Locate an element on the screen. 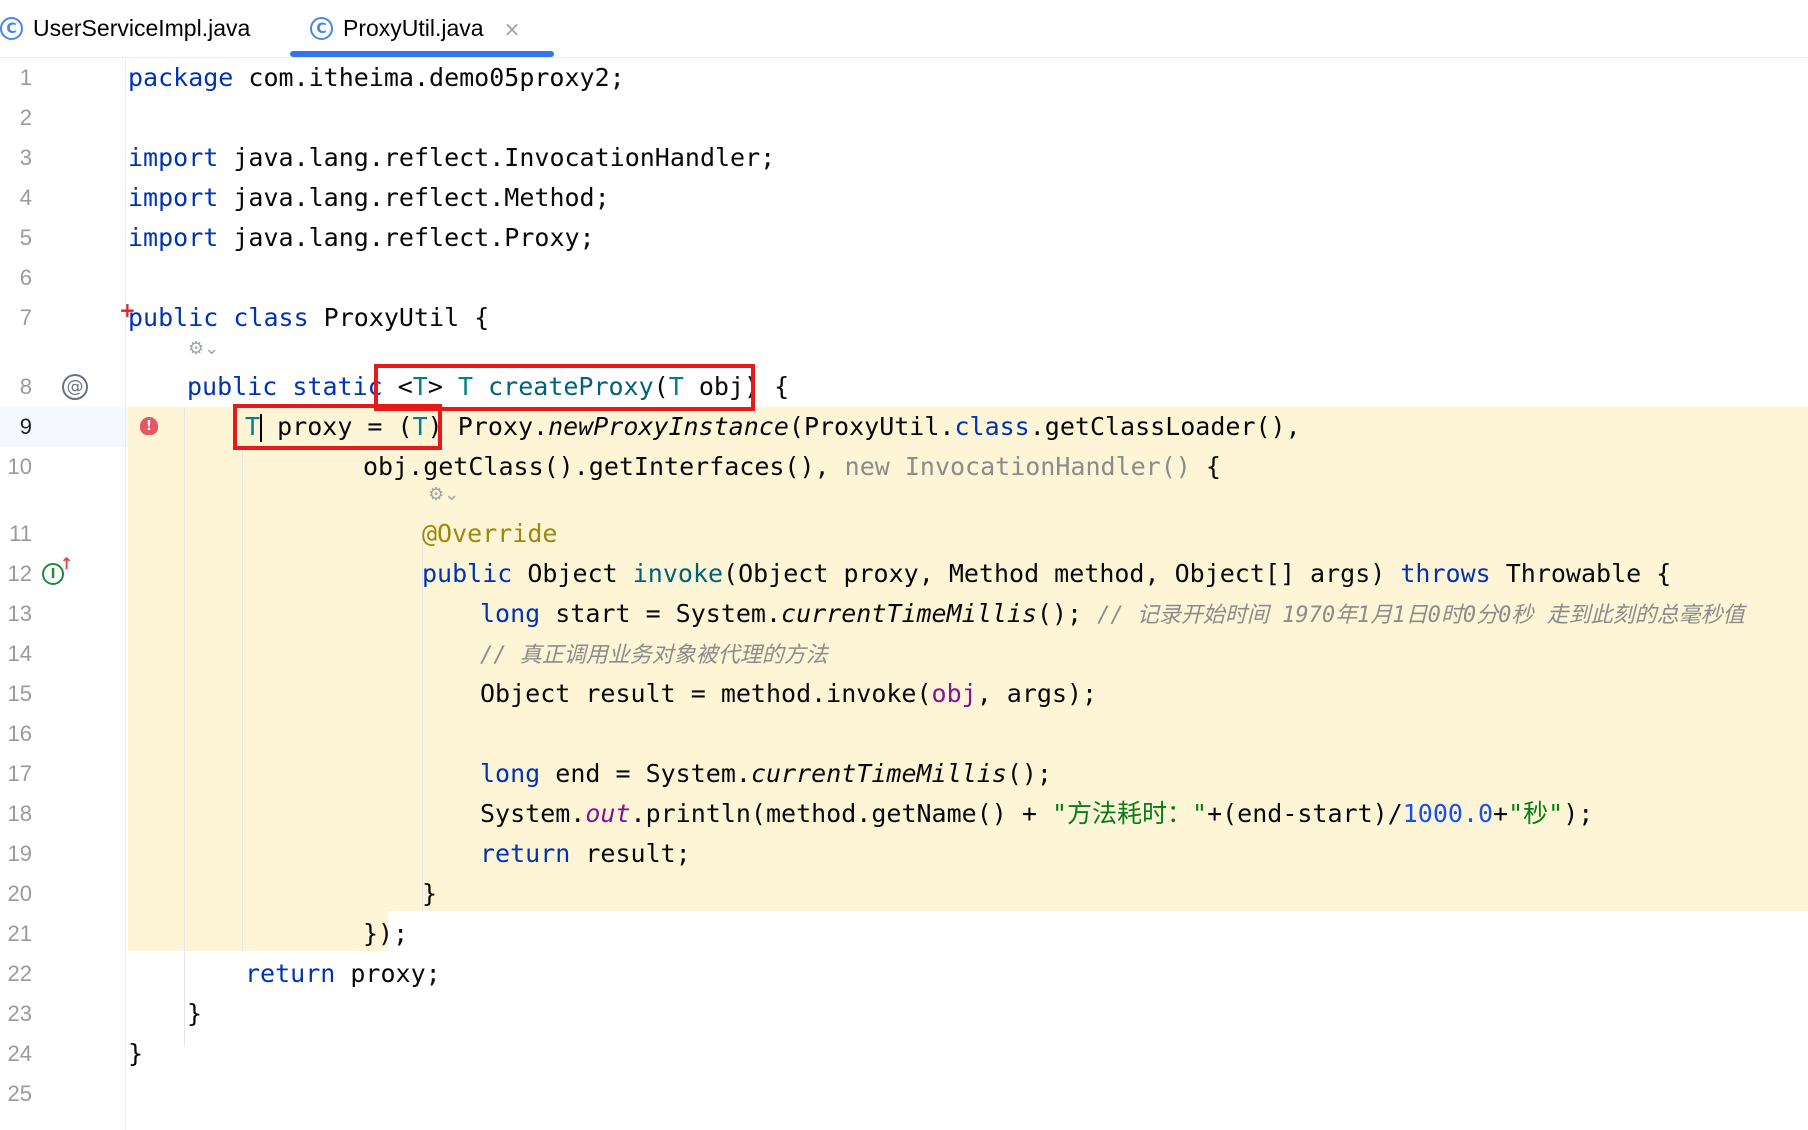 The width and height of the screenshot is (1808, 1130). code-text: , args); is located at coordinates (1037, 693).